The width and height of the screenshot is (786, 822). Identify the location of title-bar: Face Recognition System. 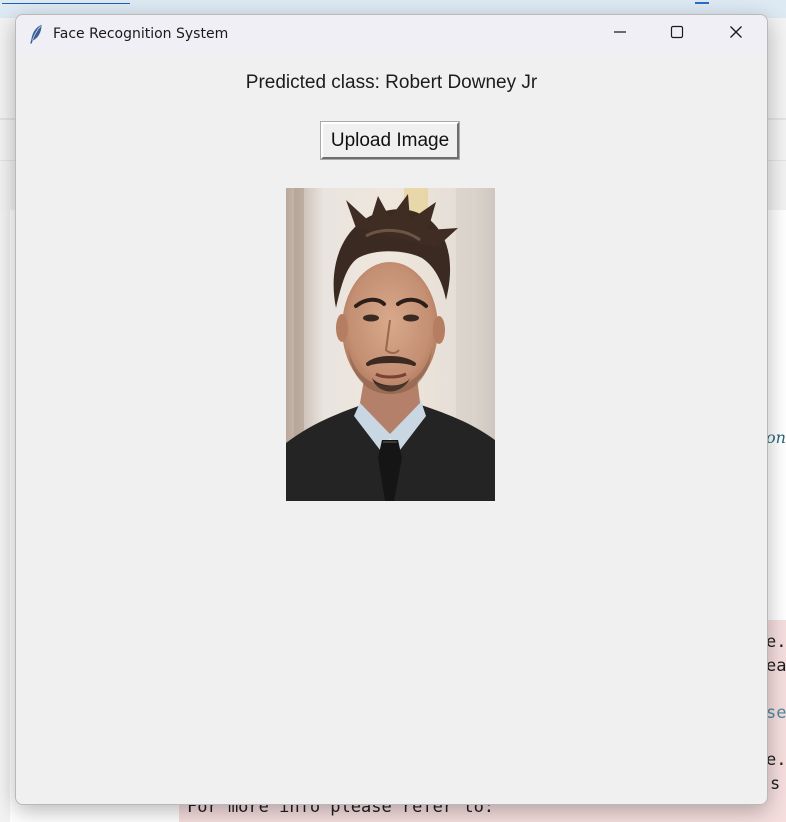
(391, 34).